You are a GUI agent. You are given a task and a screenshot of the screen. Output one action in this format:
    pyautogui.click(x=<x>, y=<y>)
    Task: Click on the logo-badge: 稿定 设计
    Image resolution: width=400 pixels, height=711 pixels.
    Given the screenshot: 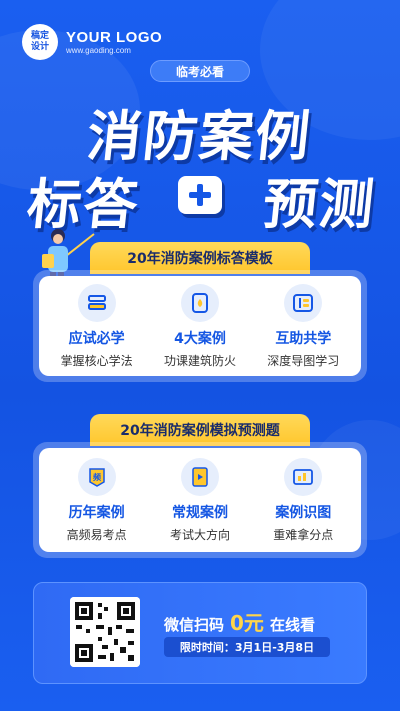 What is the action you would take?
    pyautogui.click(x=40, y=42)
    